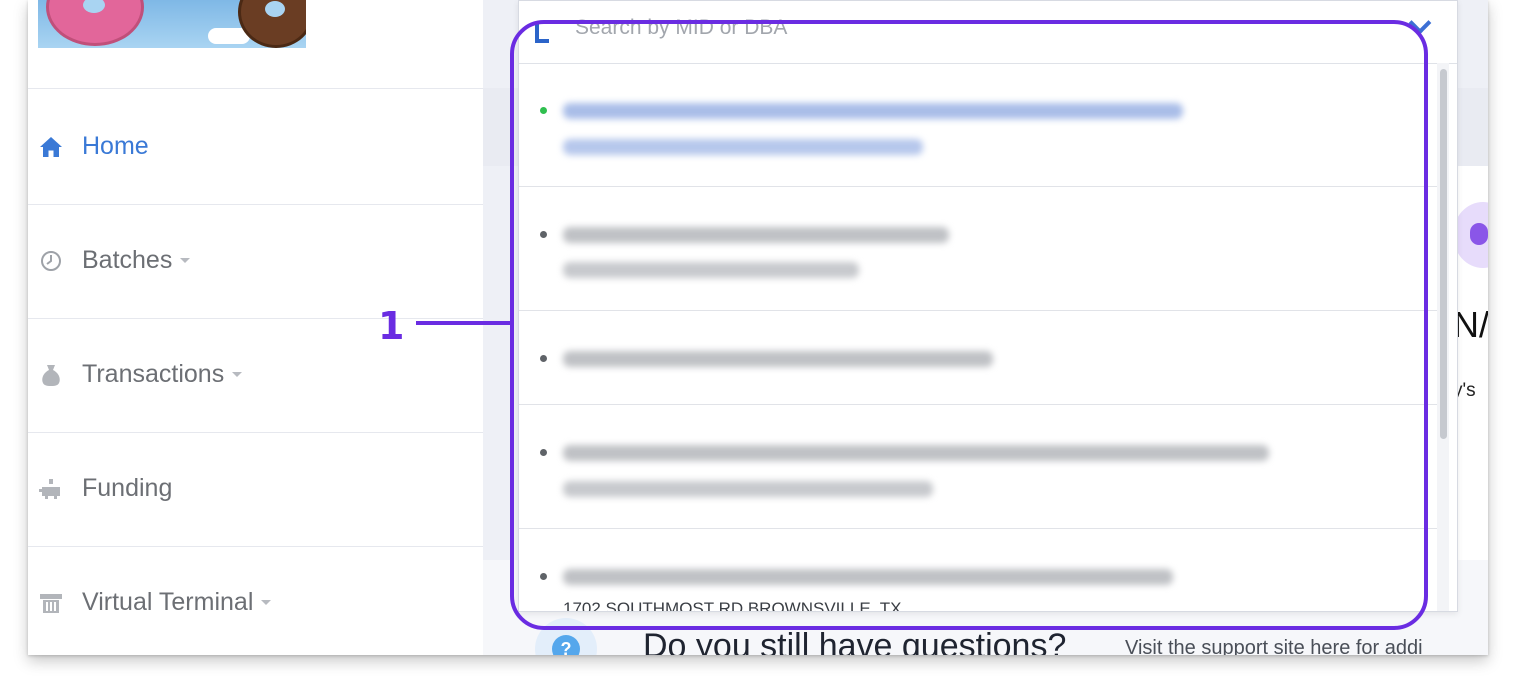 The height and width of the screenshot is (678, 1536). Describe the element at coordinates (127, 488) in the screenshot. I see `sidebar-item-label: Funding` at that location.